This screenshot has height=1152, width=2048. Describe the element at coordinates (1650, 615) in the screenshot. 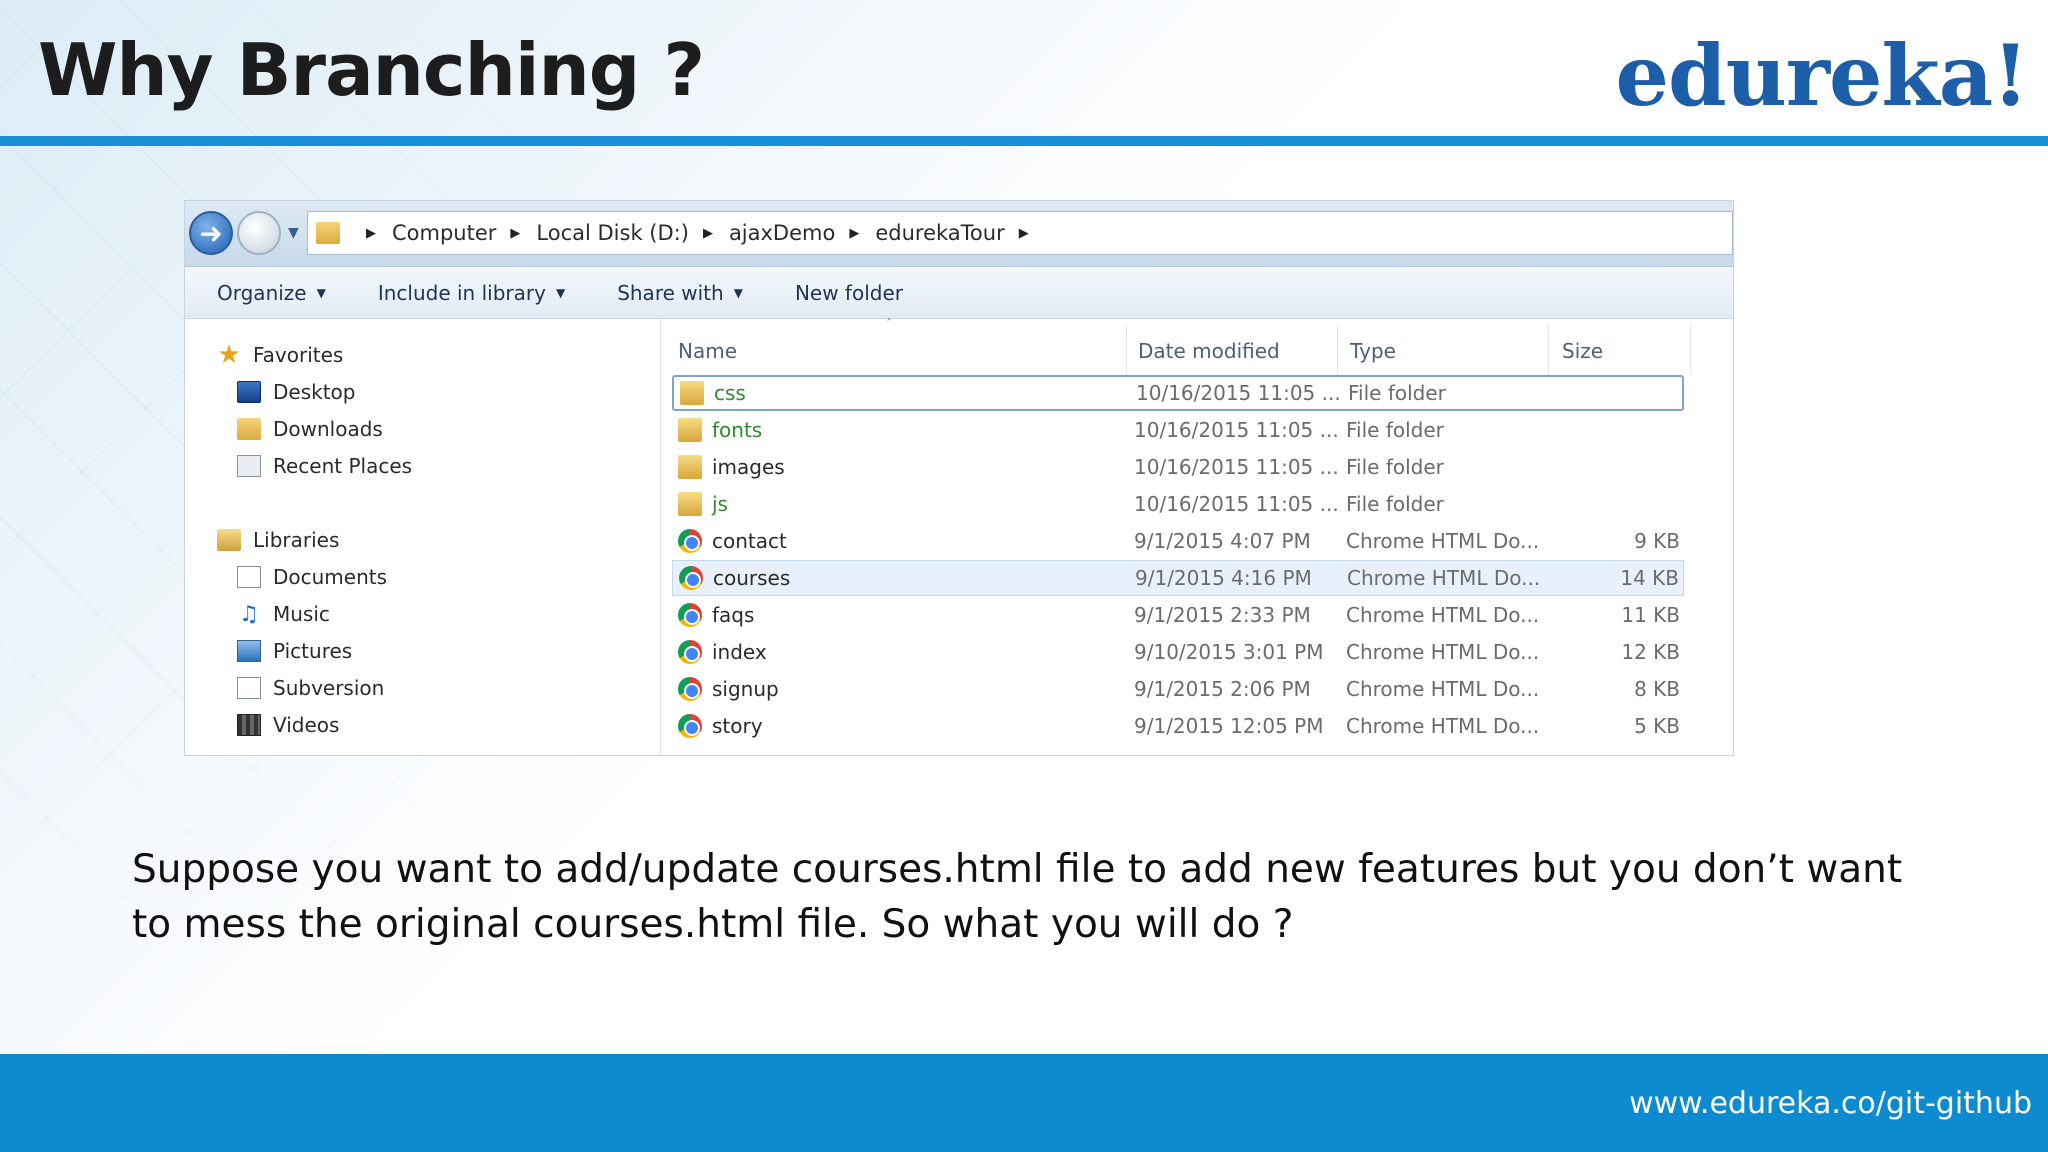

I see `file-size: 11 KB` at that location.